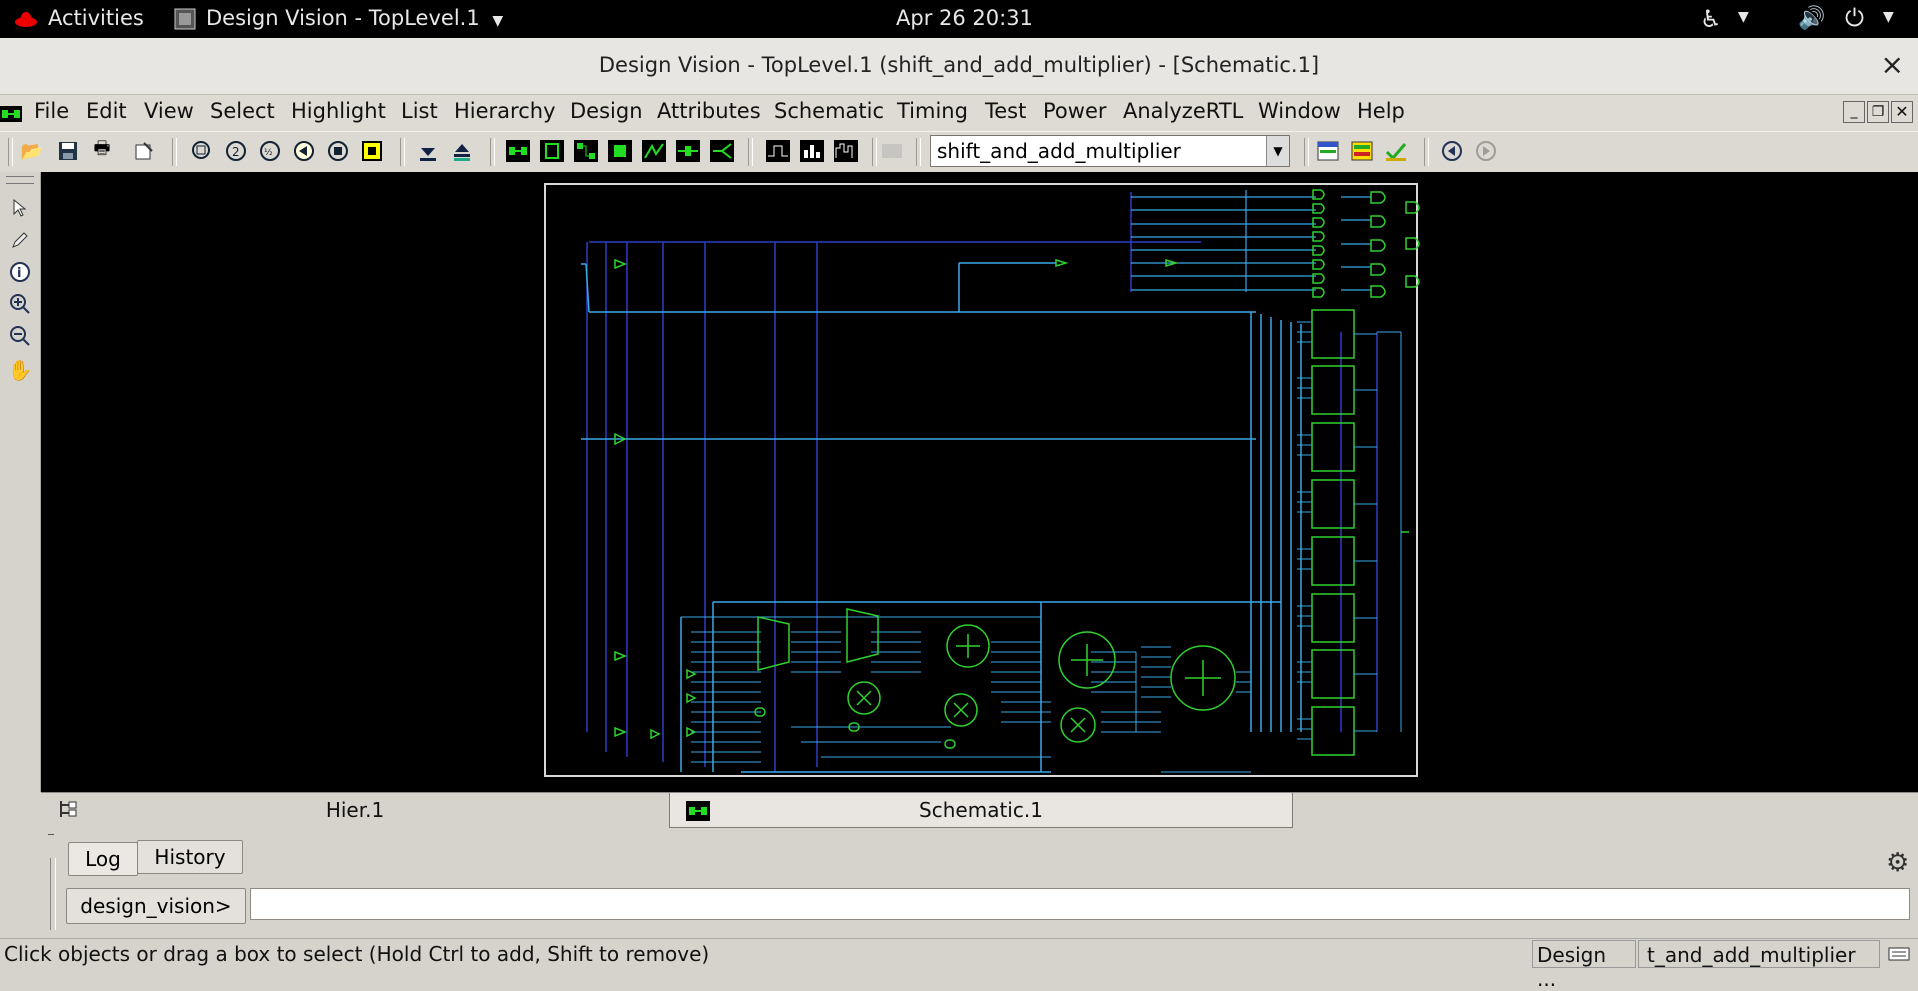 Image resolution: width=1918 pixels, height=991 pixels. I want to click on console-panel: Log History ⚙ design_vision>, so click(959, 883).